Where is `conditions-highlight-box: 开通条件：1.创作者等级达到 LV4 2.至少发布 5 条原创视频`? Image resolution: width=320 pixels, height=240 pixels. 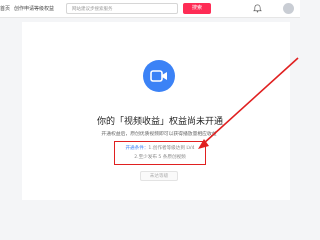 conditions-highlight-box: 开通条件：1.创作者等级达到 LV4 2.至少发布 5 条原创视频 is located at coordinates (160, 153).